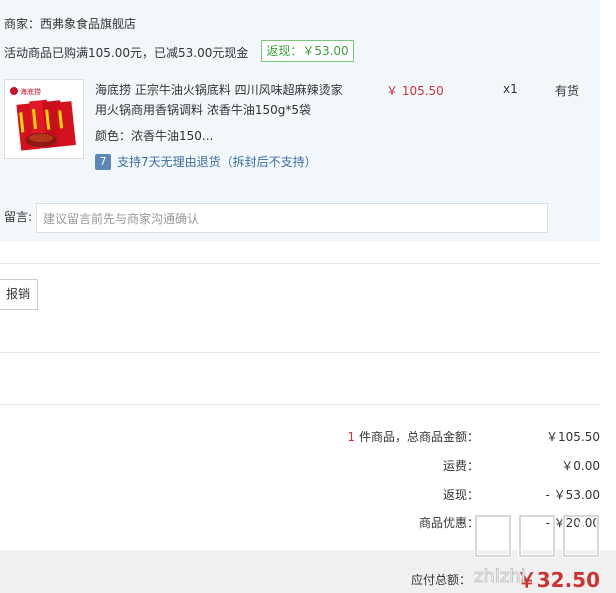 The height and width of the screenshot is (593, 616). What do you see at coordinates (103, 161) in the screenshot?
I see `seven-day-return-icon: 7` at bounding box center [103, 161].